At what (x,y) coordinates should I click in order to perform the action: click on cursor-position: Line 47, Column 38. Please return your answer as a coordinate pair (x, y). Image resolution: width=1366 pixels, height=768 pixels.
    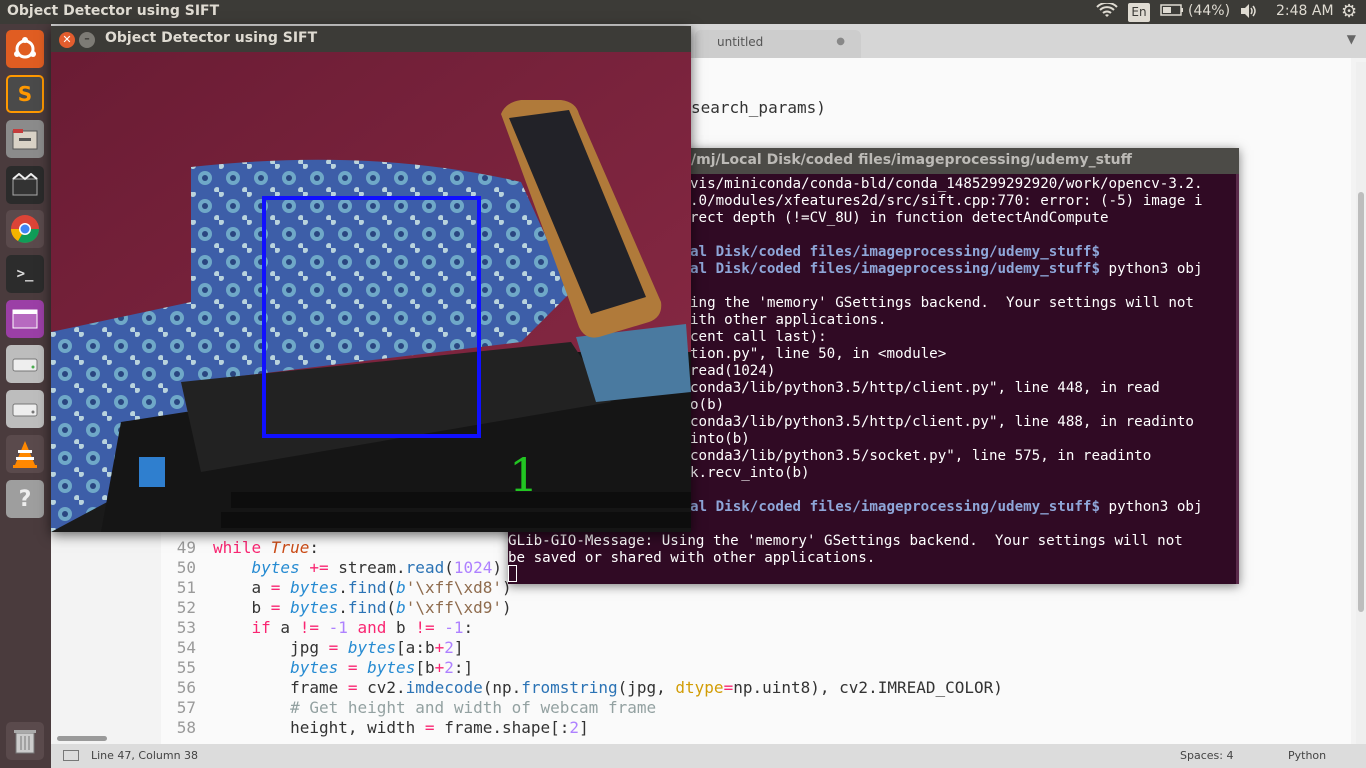
    Looking at the image, I should click on (144, 755).